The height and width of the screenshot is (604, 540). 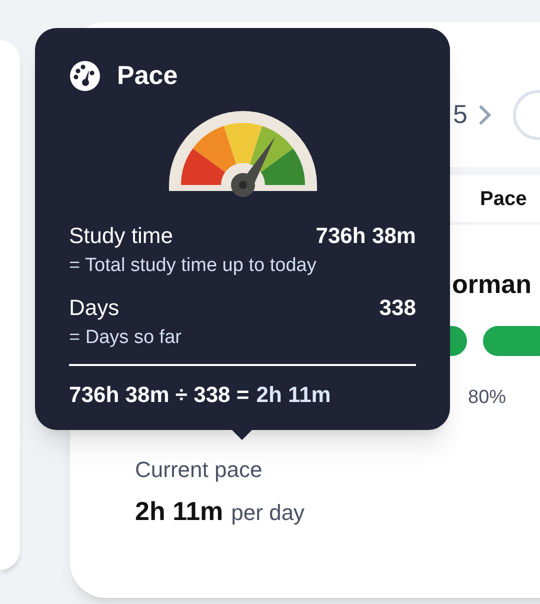 What do you see at coordinates (85, 76) in the screenshot?
I see `gauge-icon` at bounding box center [85, 76].